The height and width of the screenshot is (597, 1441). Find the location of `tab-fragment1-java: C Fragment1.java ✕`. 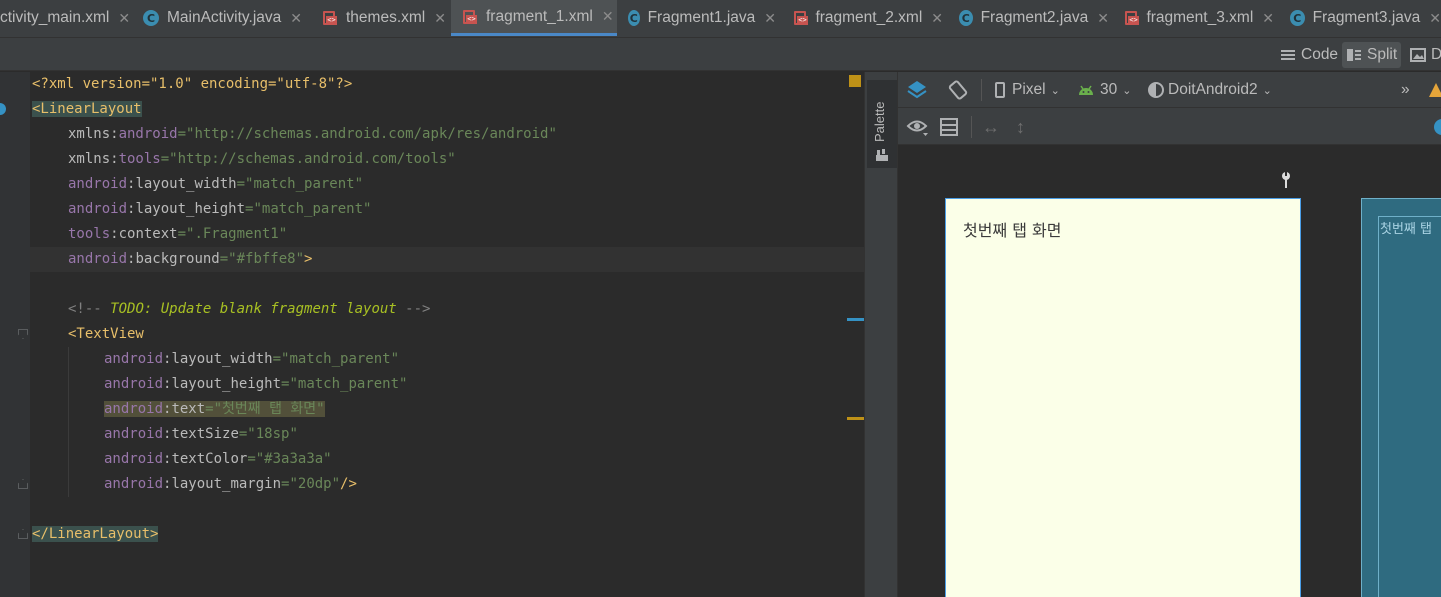

tab-fragment1-java: C Fragment1.java ✕ is located at coordinates (702, 18).